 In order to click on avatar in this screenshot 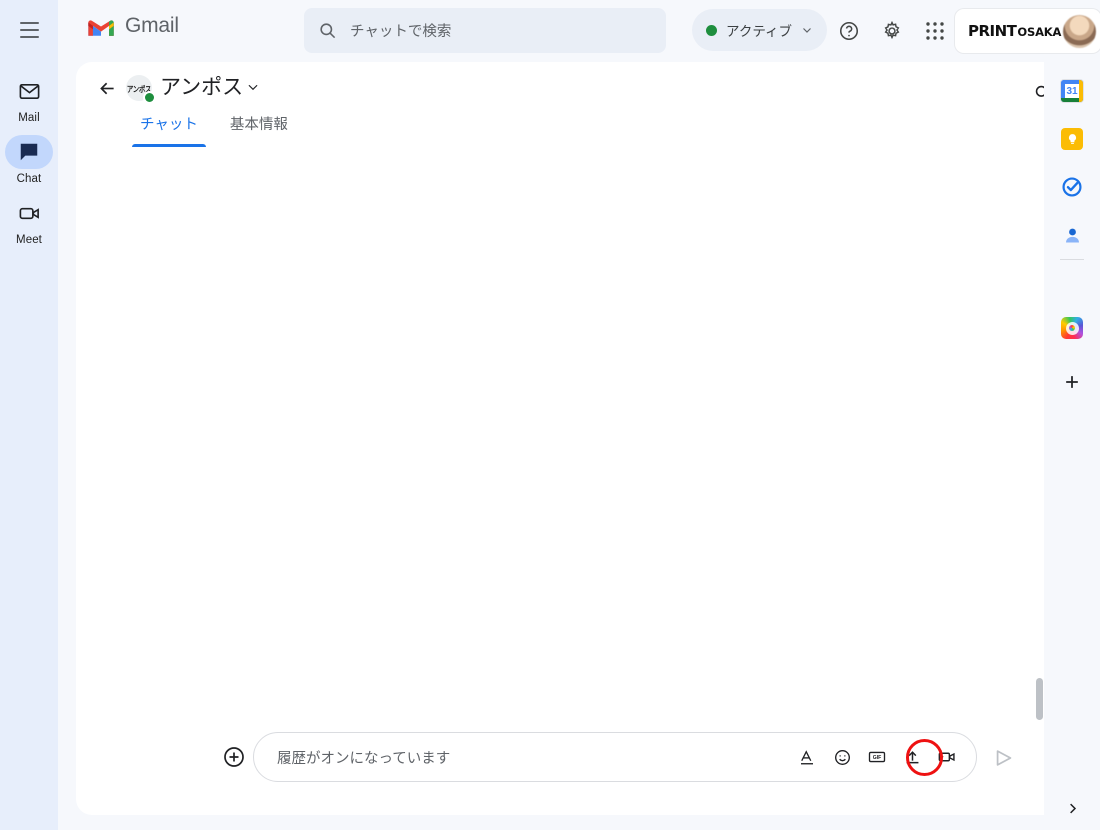, I will do `click(1079, 31)`.